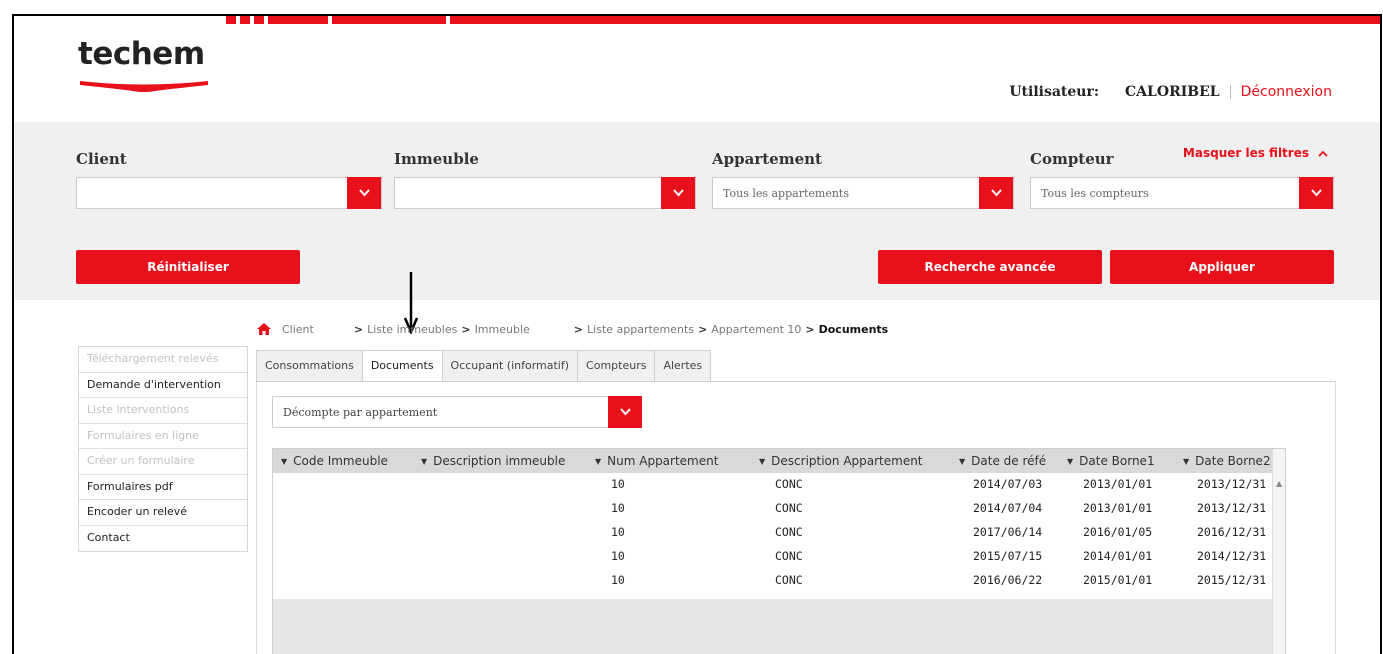 The image size is (1383, 654). Describe the element at coordinates (163, 487) in the screenshot. I see `side-menu-item-formulaires-pdf: Formulaires pdf` at that location.